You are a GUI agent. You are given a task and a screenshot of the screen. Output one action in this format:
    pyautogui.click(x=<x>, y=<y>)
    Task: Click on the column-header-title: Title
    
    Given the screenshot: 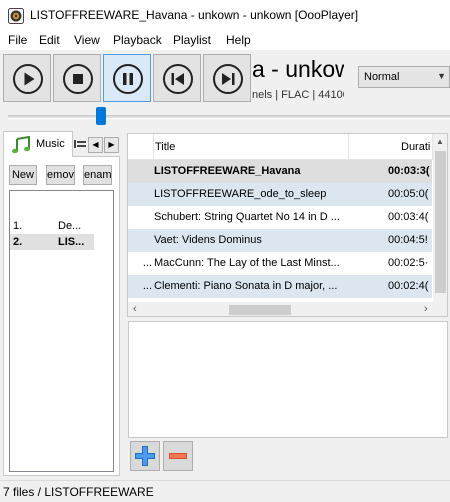 What is the action you would take?
    pyautogui.click(x=251, y=147)
    